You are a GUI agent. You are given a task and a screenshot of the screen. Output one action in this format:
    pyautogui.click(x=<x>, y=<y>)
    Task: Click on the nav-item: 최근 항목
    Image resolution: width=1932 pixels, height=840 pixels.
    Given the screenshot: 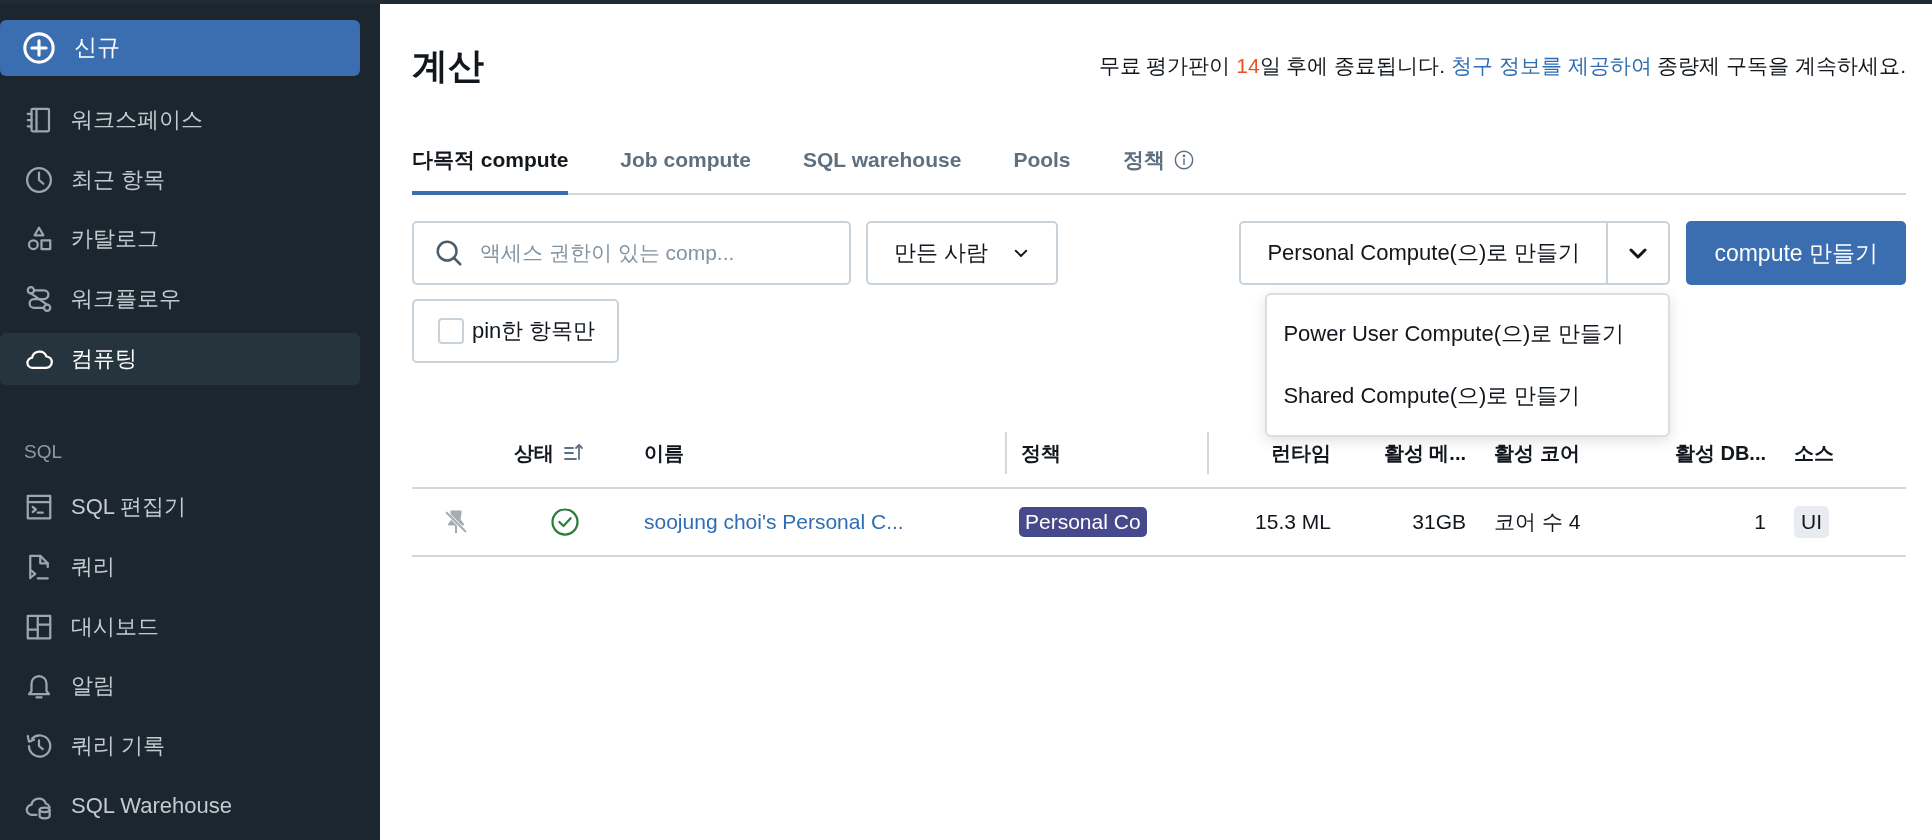 What is the action you would take?
    pyautogui.click(x=180, y=179)
    